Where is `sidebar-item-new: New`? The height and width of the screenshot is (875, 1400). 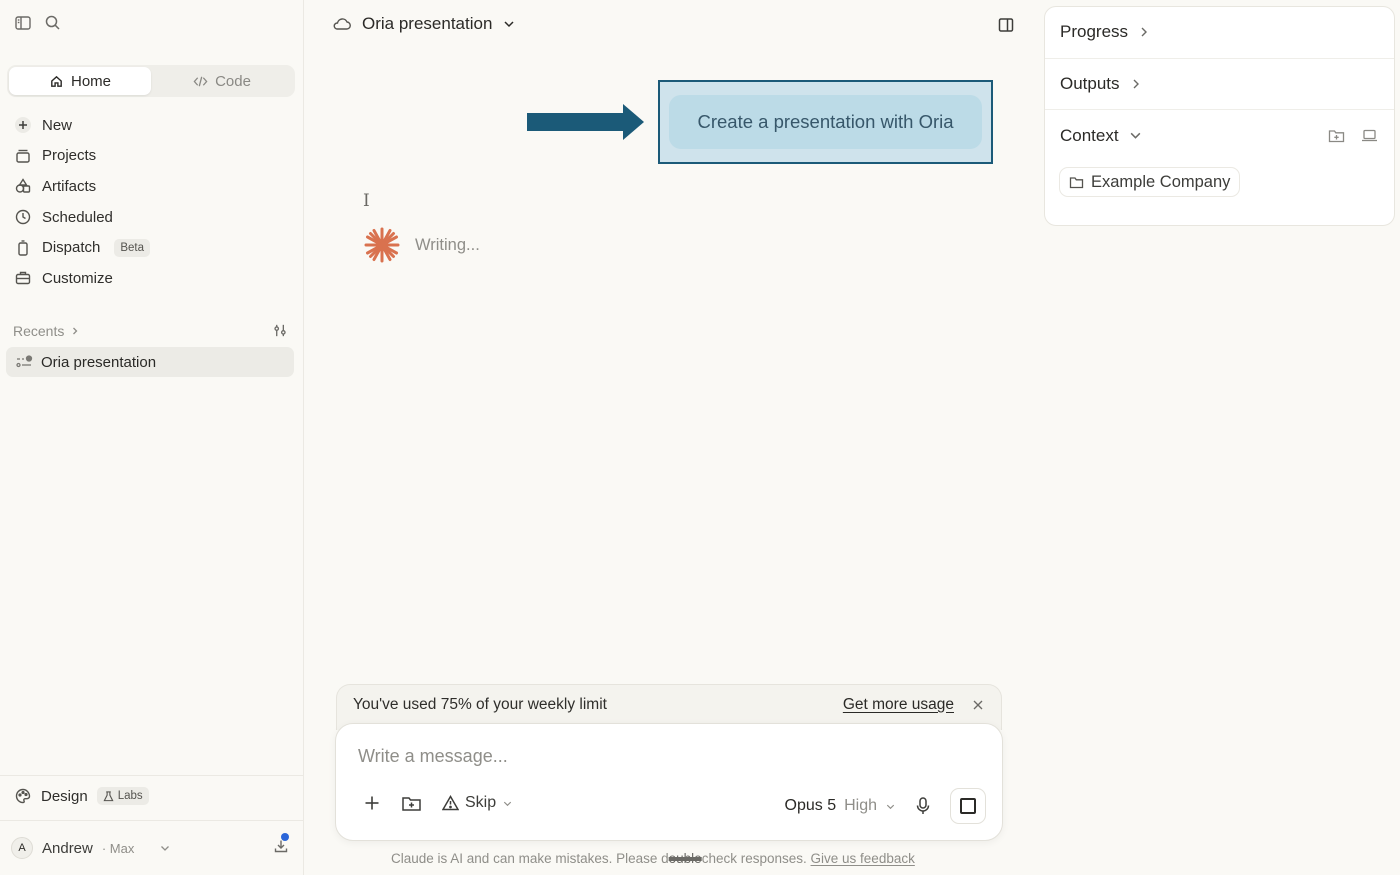
sidebar-item-new: New is located at coordinates (152, 125).